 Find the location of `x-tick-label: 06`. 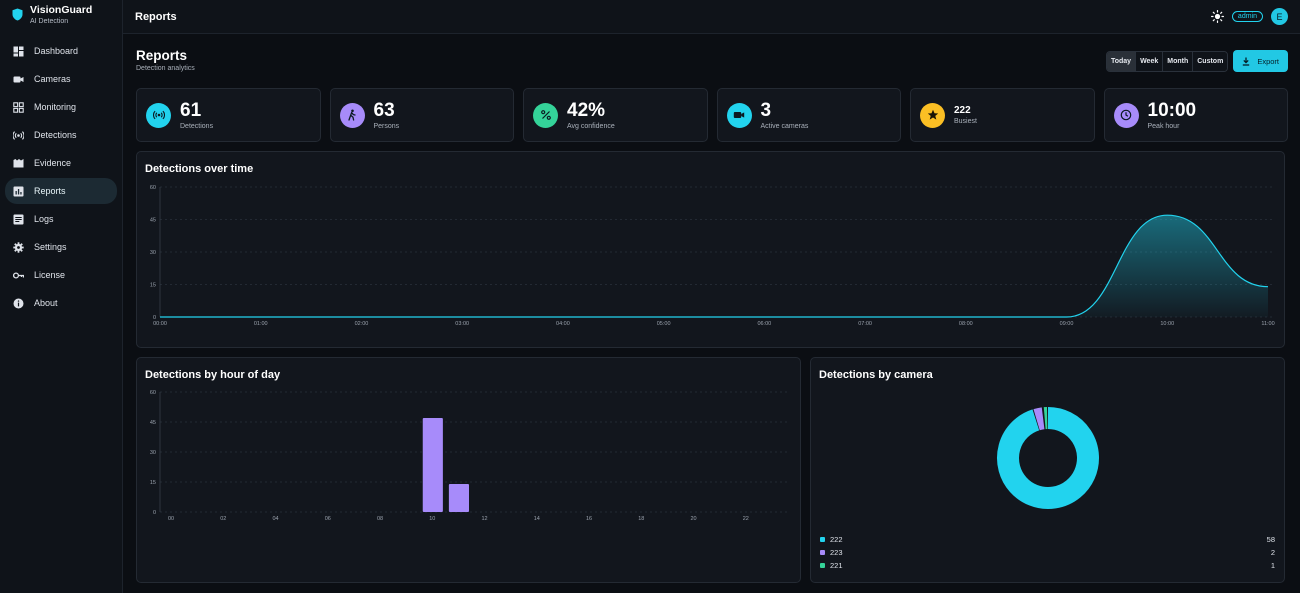

x-tick-label: 06 is located at coordinates (328, 519).